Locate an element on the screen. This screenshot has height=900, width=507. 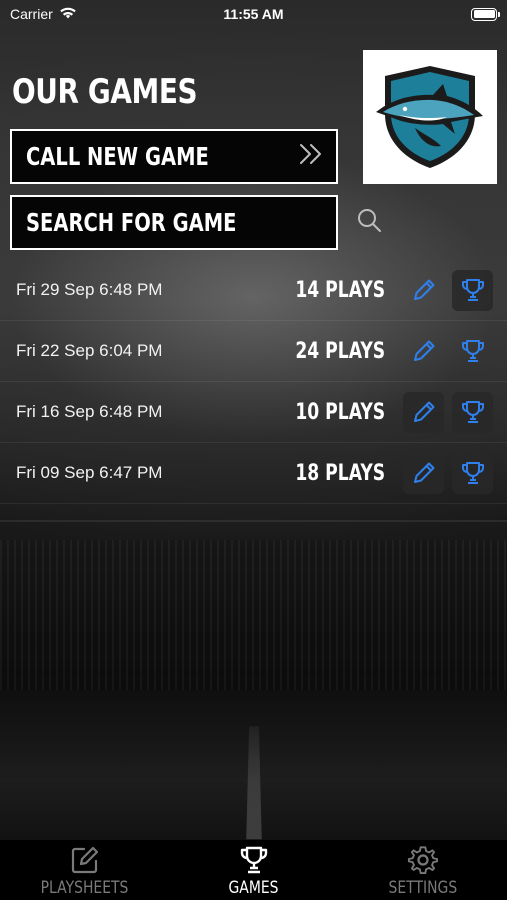
game-date: Fri 22 Sep 6:04 PM is located at coordinates (89, 350).